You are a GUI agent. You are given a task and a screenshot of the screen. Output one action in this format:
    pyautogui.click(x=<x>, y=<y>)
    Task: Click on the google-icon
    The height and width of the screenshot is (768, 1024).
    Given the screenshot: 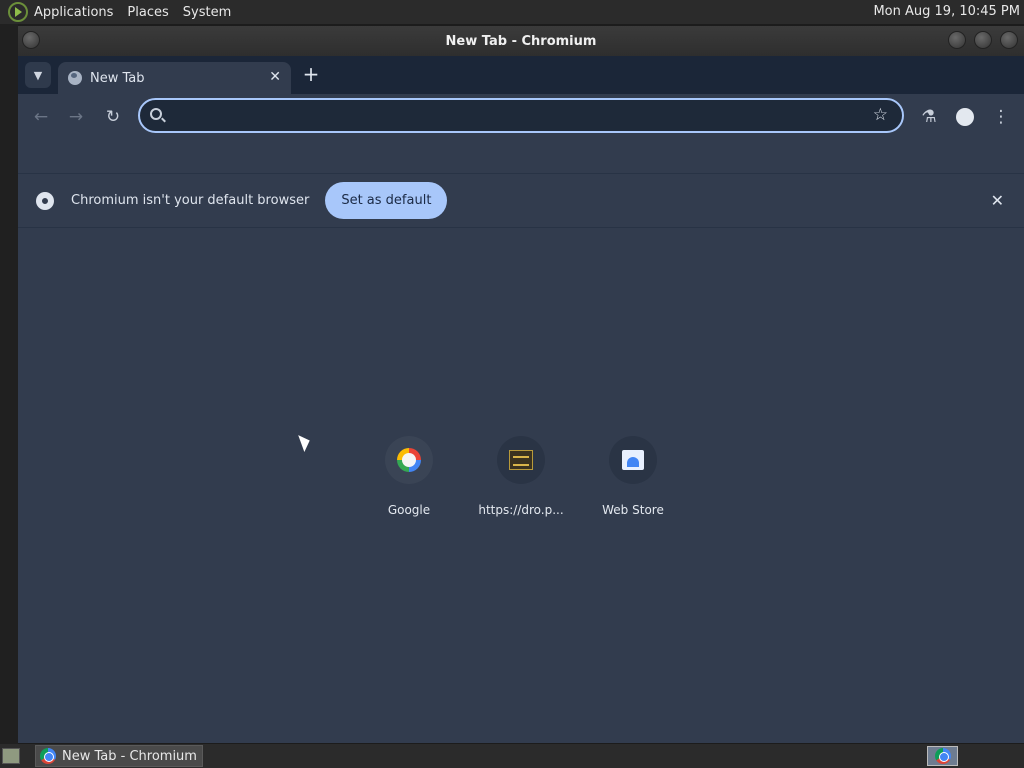 What is the action you would take?
    pyautogui.click(x=409, y=460)
    